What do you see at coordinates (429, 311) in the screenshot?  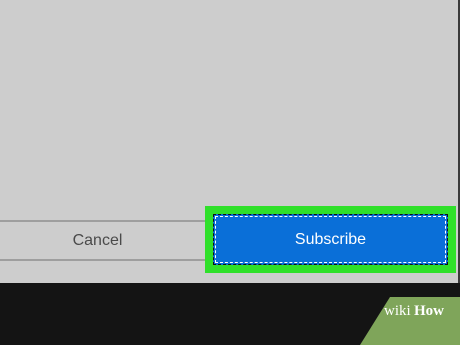 I see `watermark-how-text: How` at bounding box center [429, 311].